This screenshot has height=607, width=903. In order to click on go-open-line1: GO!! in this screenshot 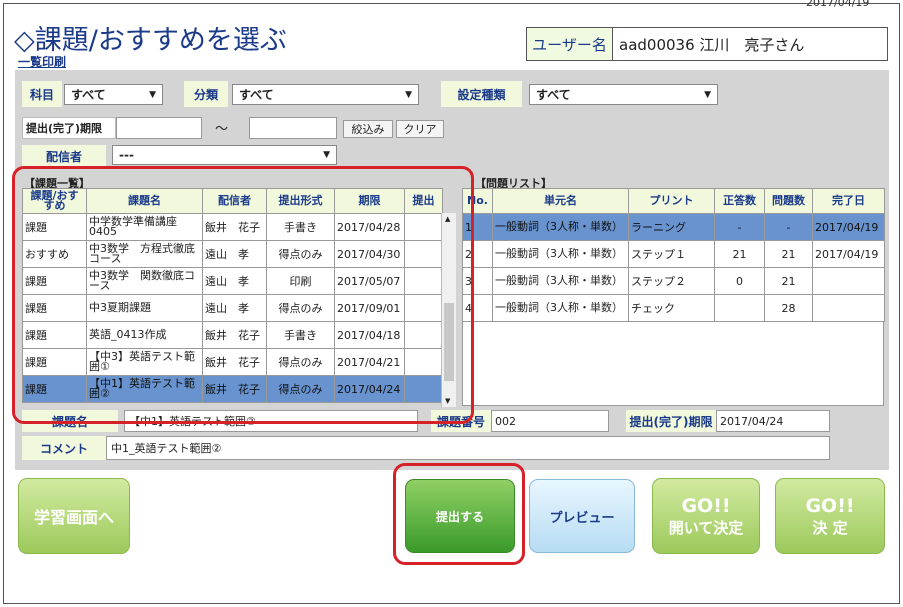, I will do `click(706, 505)`.